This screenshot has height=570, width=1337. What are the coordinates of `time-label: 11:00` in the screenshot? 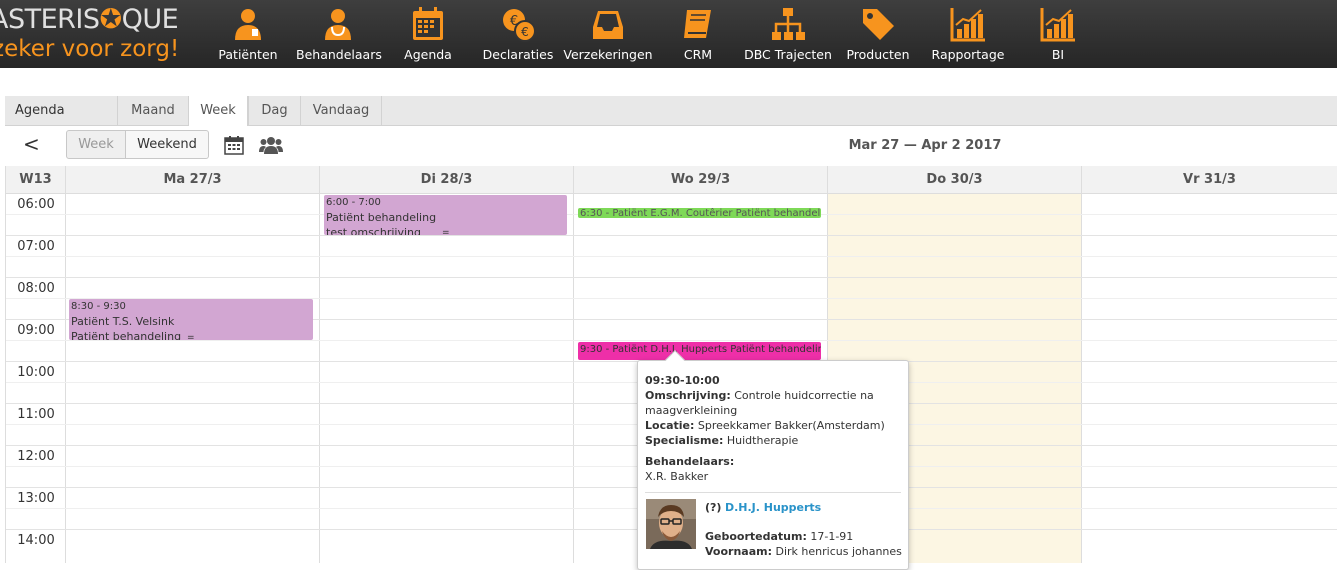 It's located at (36, 414).